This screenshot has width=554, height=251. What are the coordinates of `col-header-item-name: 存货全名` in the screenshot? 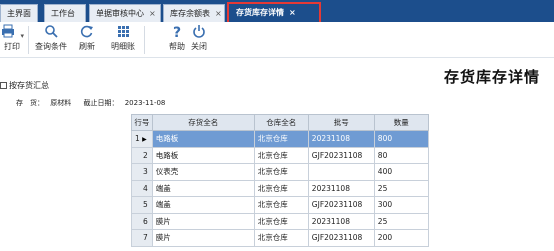 It's located at (203, 122).